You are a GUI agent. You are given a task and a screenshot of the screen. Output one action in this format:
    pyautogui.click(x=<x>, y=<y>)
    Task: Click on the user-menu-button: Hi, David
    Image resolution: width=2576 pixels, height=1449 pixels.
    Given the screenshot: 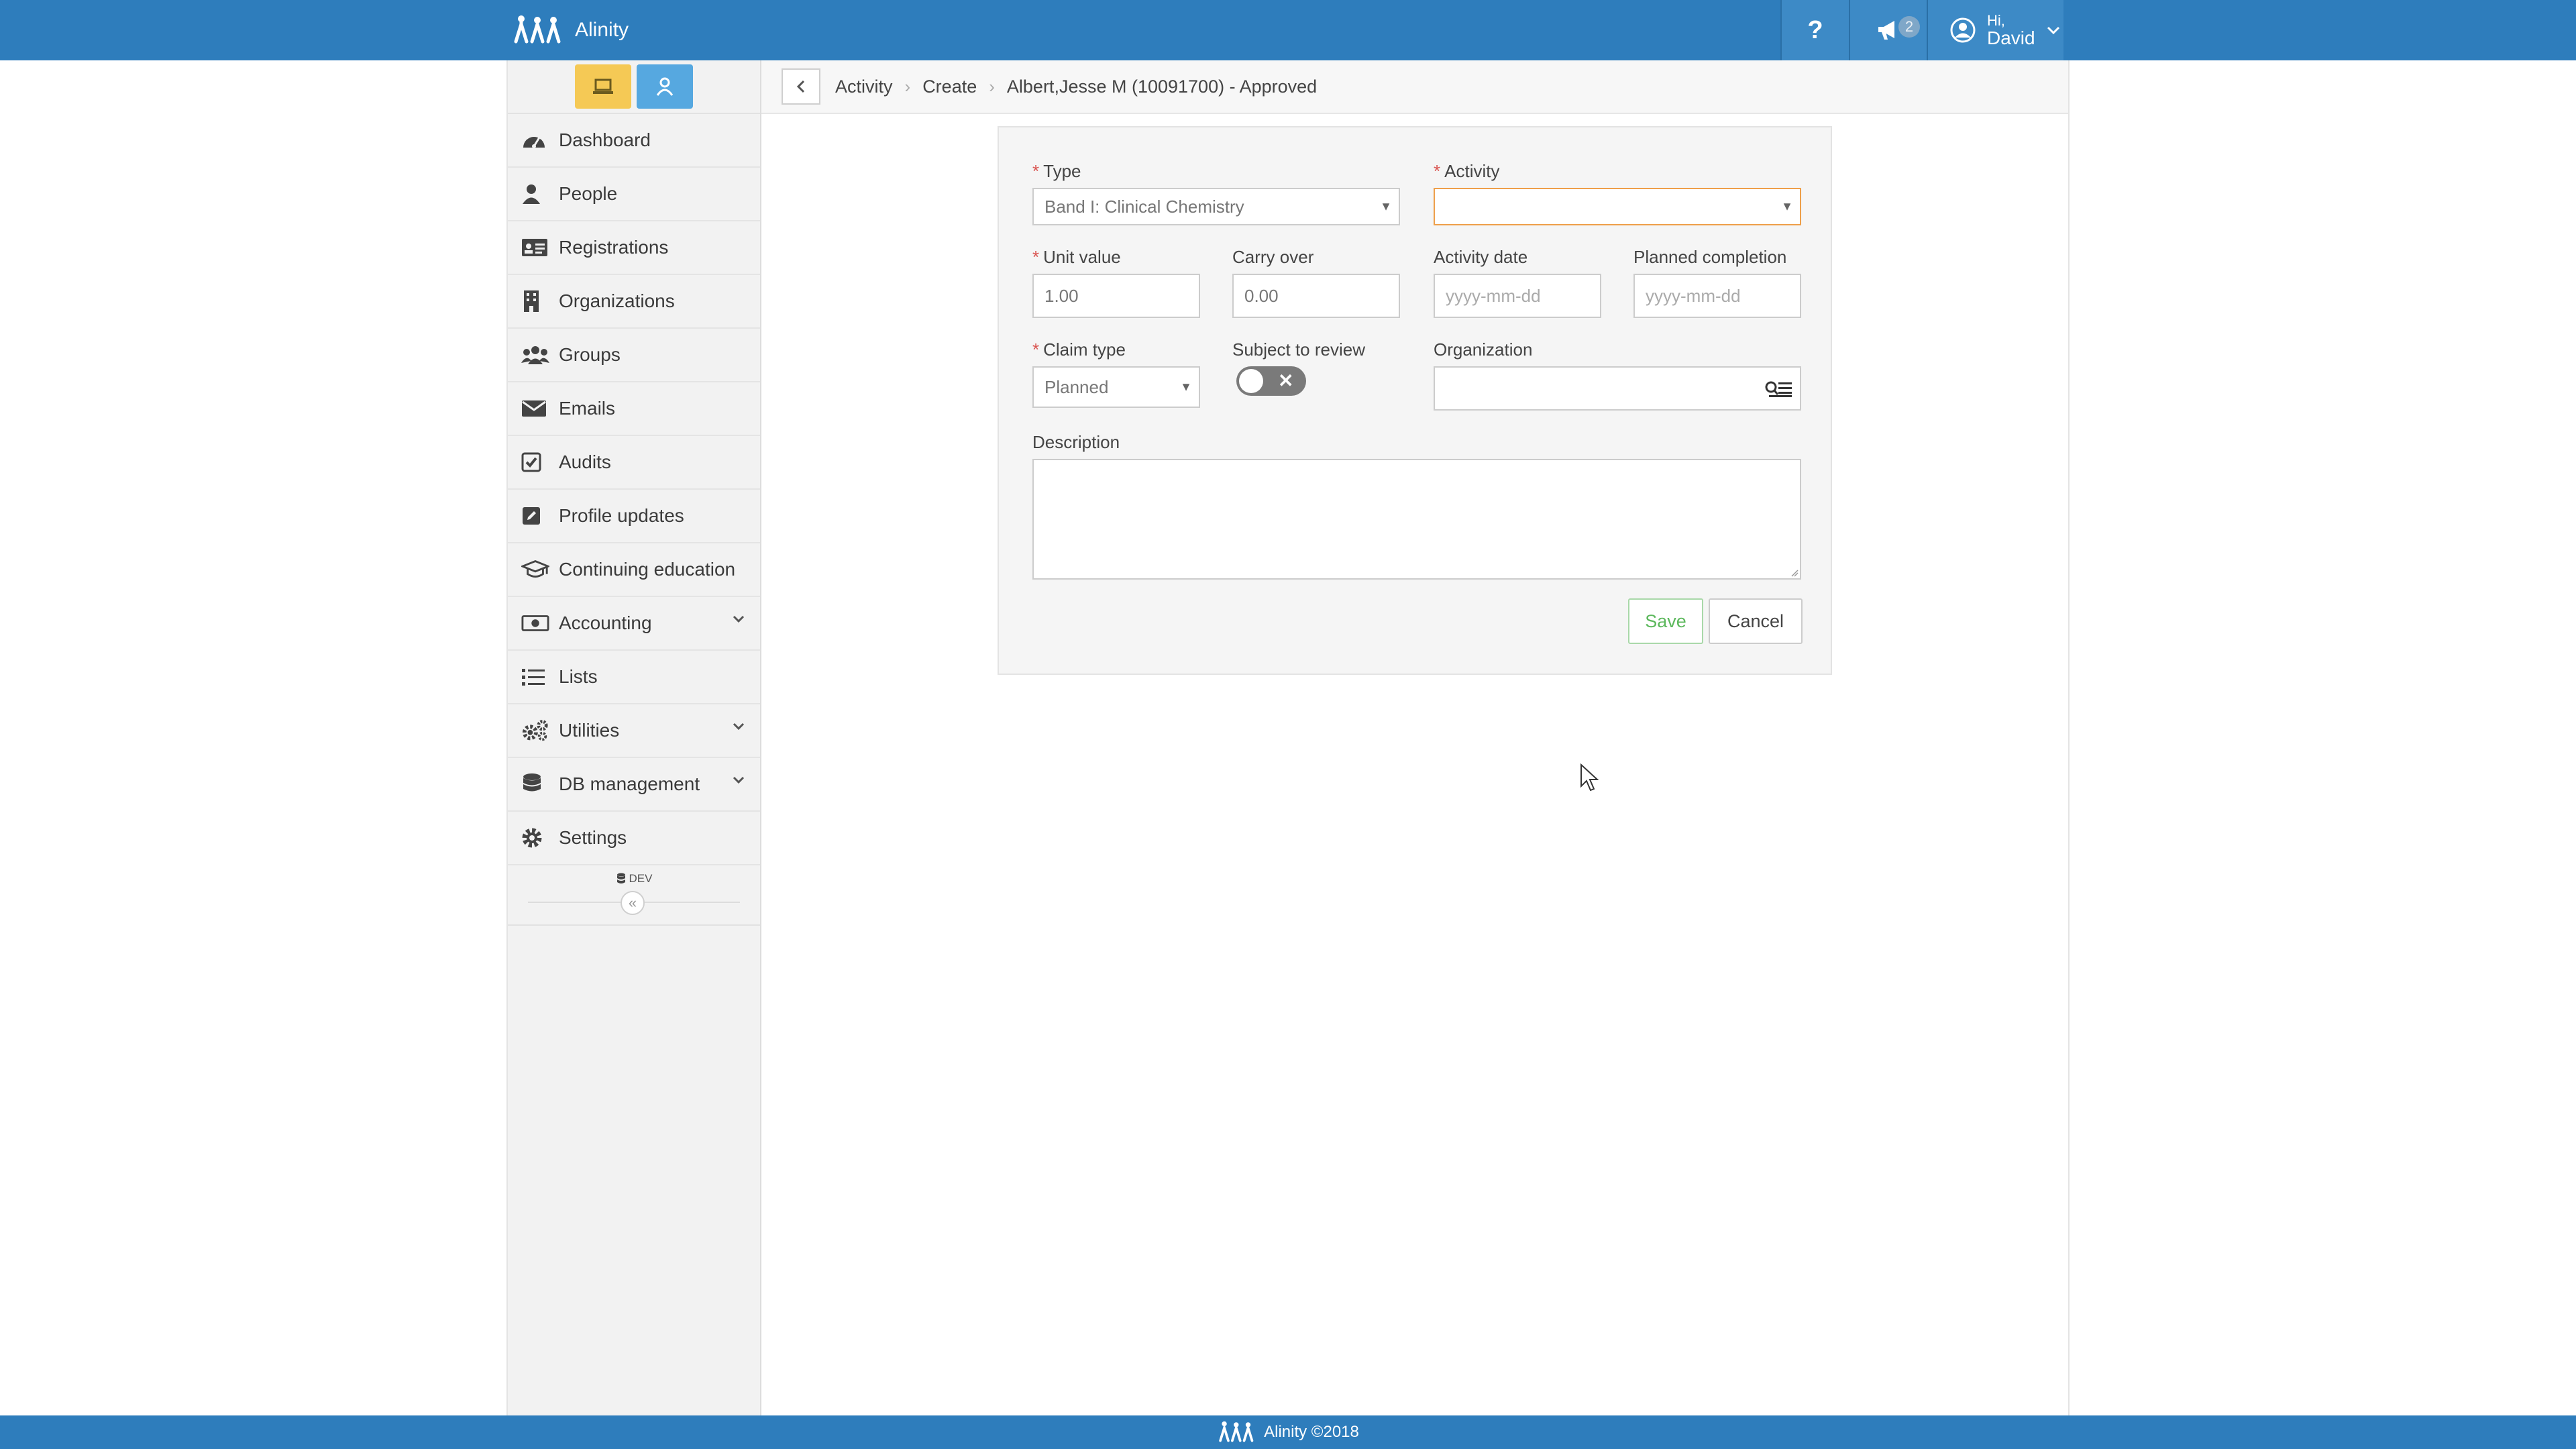 What is the action you would take?
    pyautogui.click(x=1995, y=30)
    